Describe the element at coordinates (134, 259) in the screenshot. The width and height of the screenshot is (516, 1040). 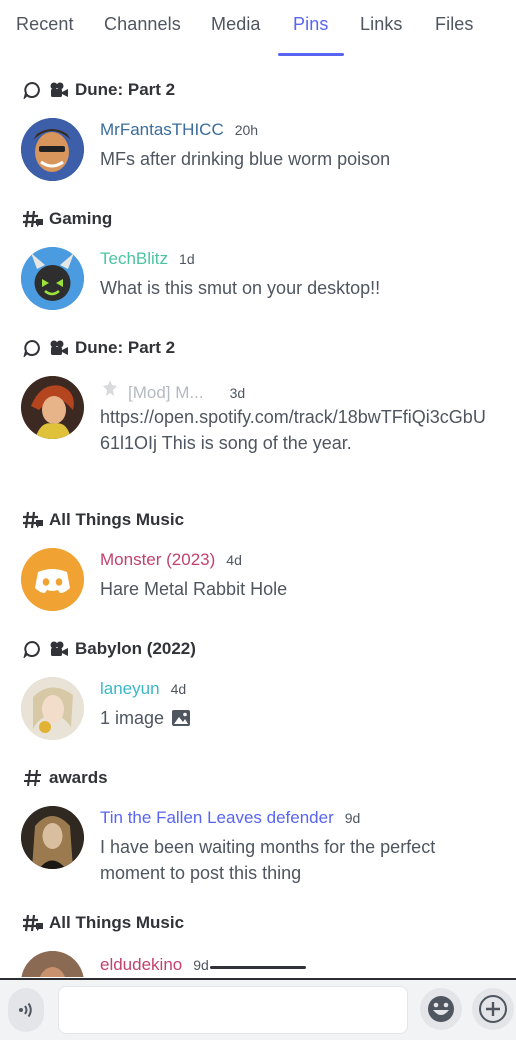
I see `author-name: TechBlitz` at that location.